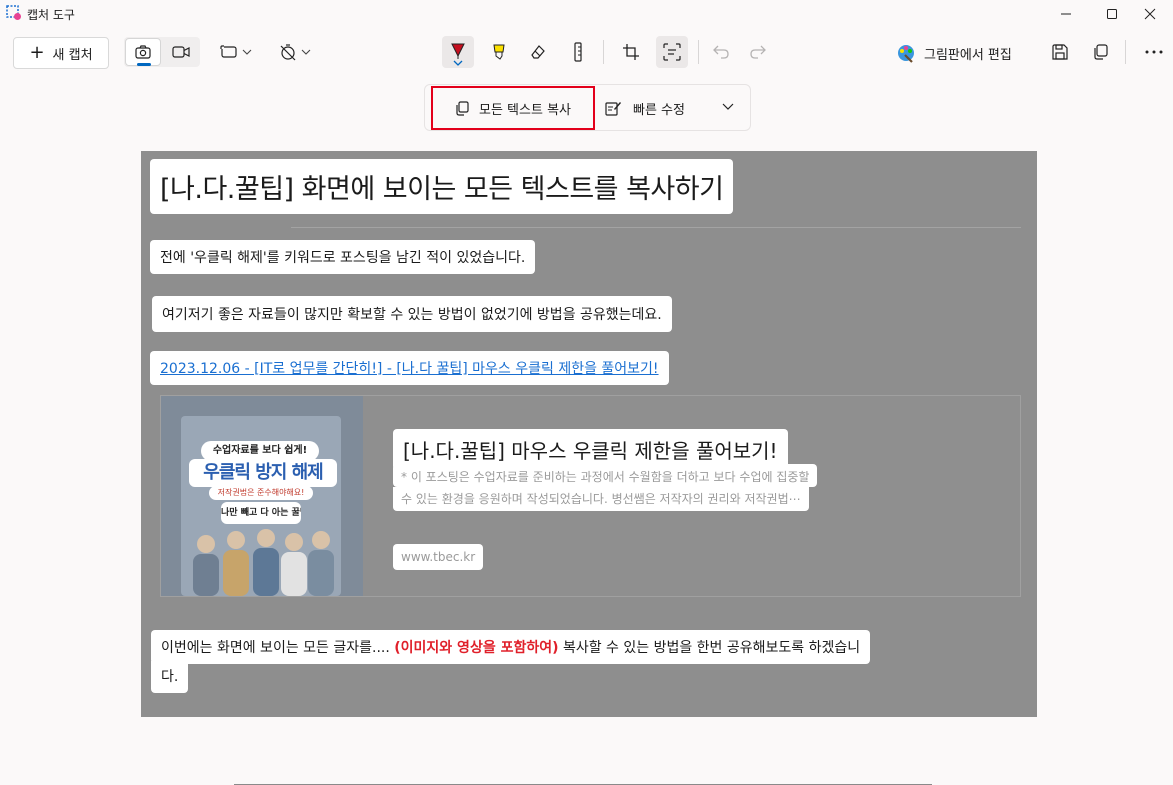  I want to click on capture-paragraph-1: 전에 '우클릭 해제'를 키워드로 포스팅을 남긴 적이 있었습니다., so click(343, 257).